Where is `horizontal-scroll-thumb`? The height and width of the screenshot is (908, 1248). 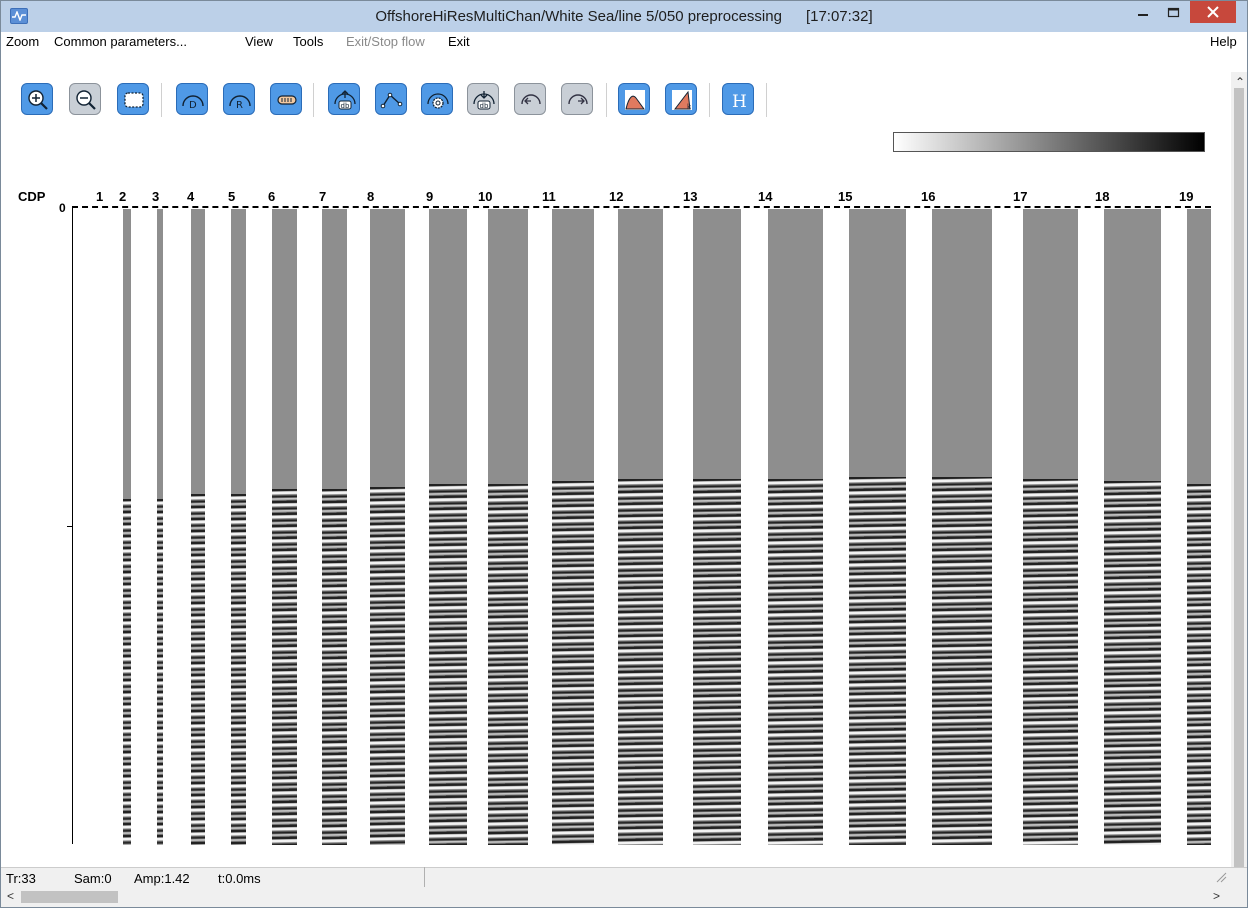 horizontal-scroll-thumb is located at coordinates (69, 897).